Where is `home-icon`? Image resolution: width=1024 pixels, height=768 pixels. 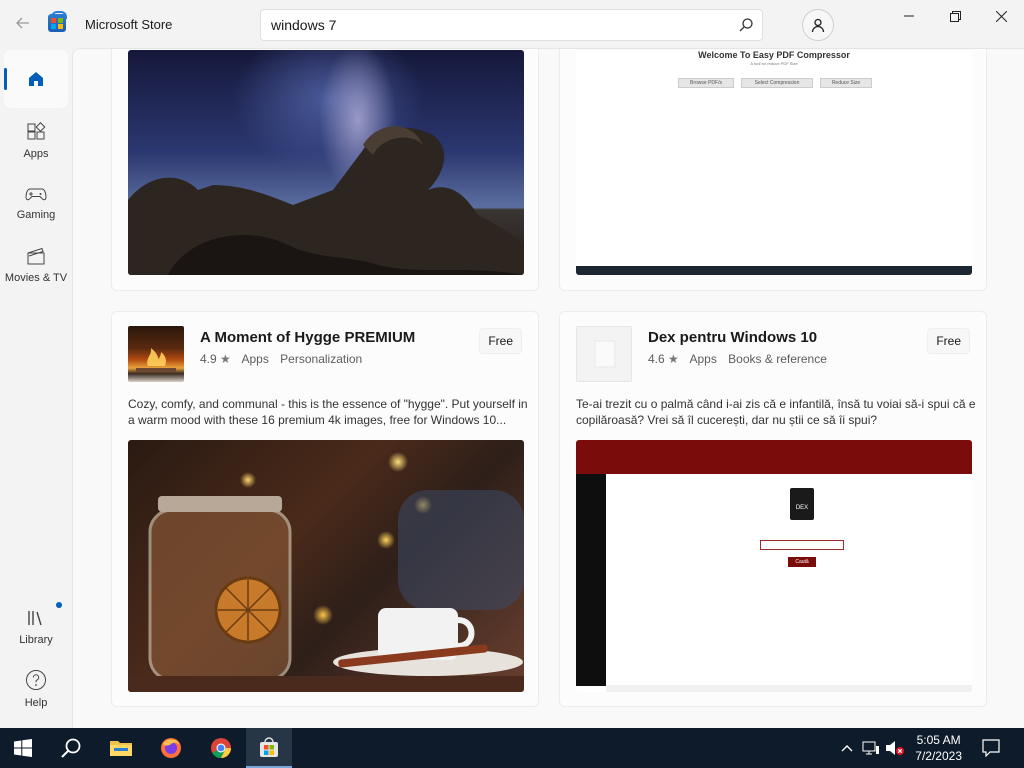 home-icon is located at coordinates (36, 79).